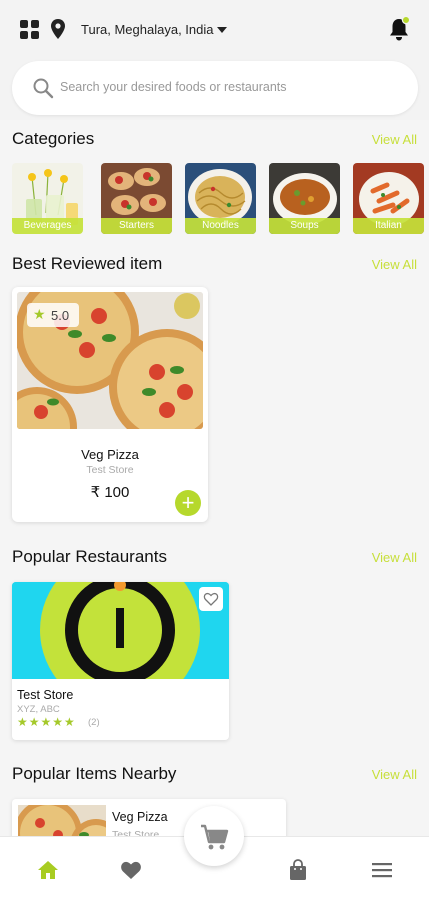 The height and width of the screenshot is (900, 429). Describe the element at coordinates (140, 817) in the screenshot. I see `nearby-item-name: Veg Pizza` at that location.